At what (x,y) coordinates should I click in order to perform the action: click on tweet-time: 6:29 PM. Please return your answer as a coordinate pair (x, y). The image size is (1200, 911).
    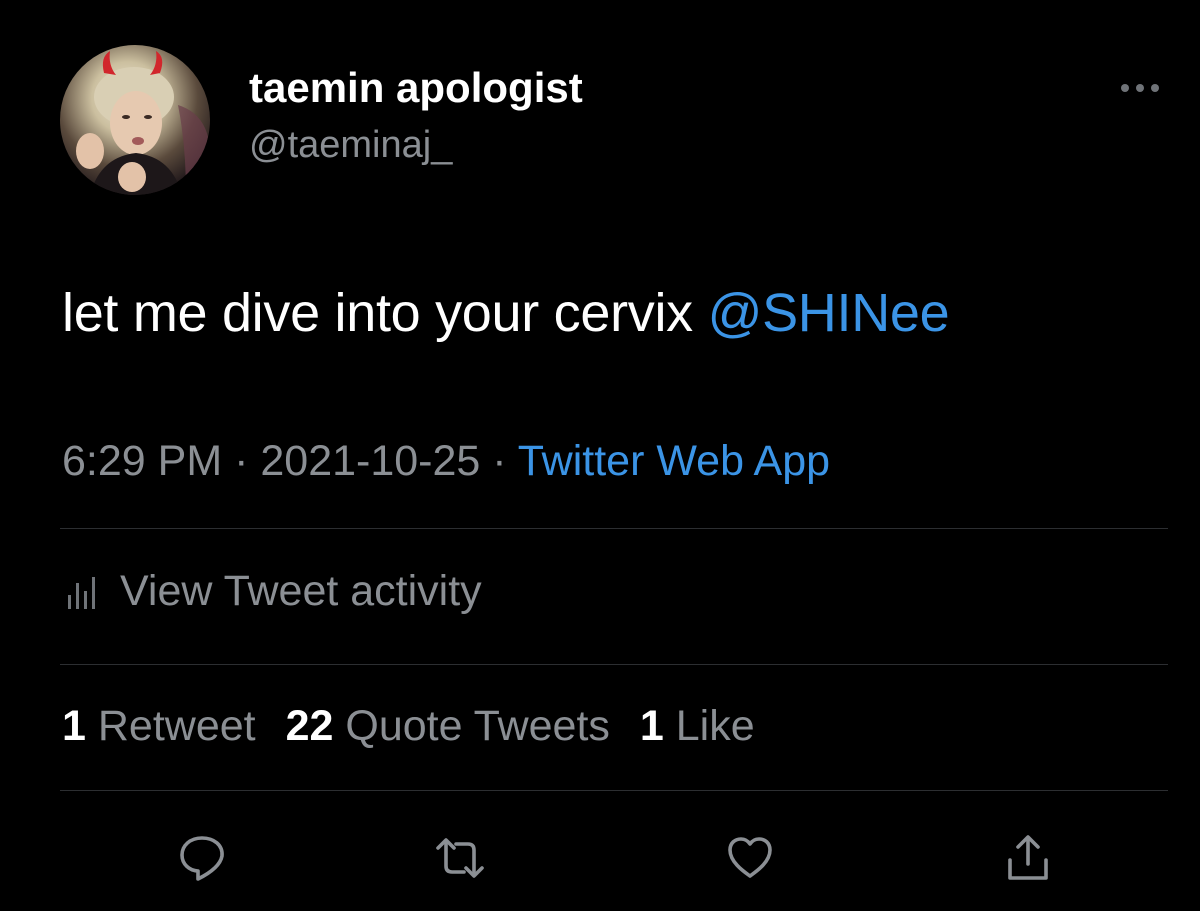
    Looking at the image, I should click on (142, 461).